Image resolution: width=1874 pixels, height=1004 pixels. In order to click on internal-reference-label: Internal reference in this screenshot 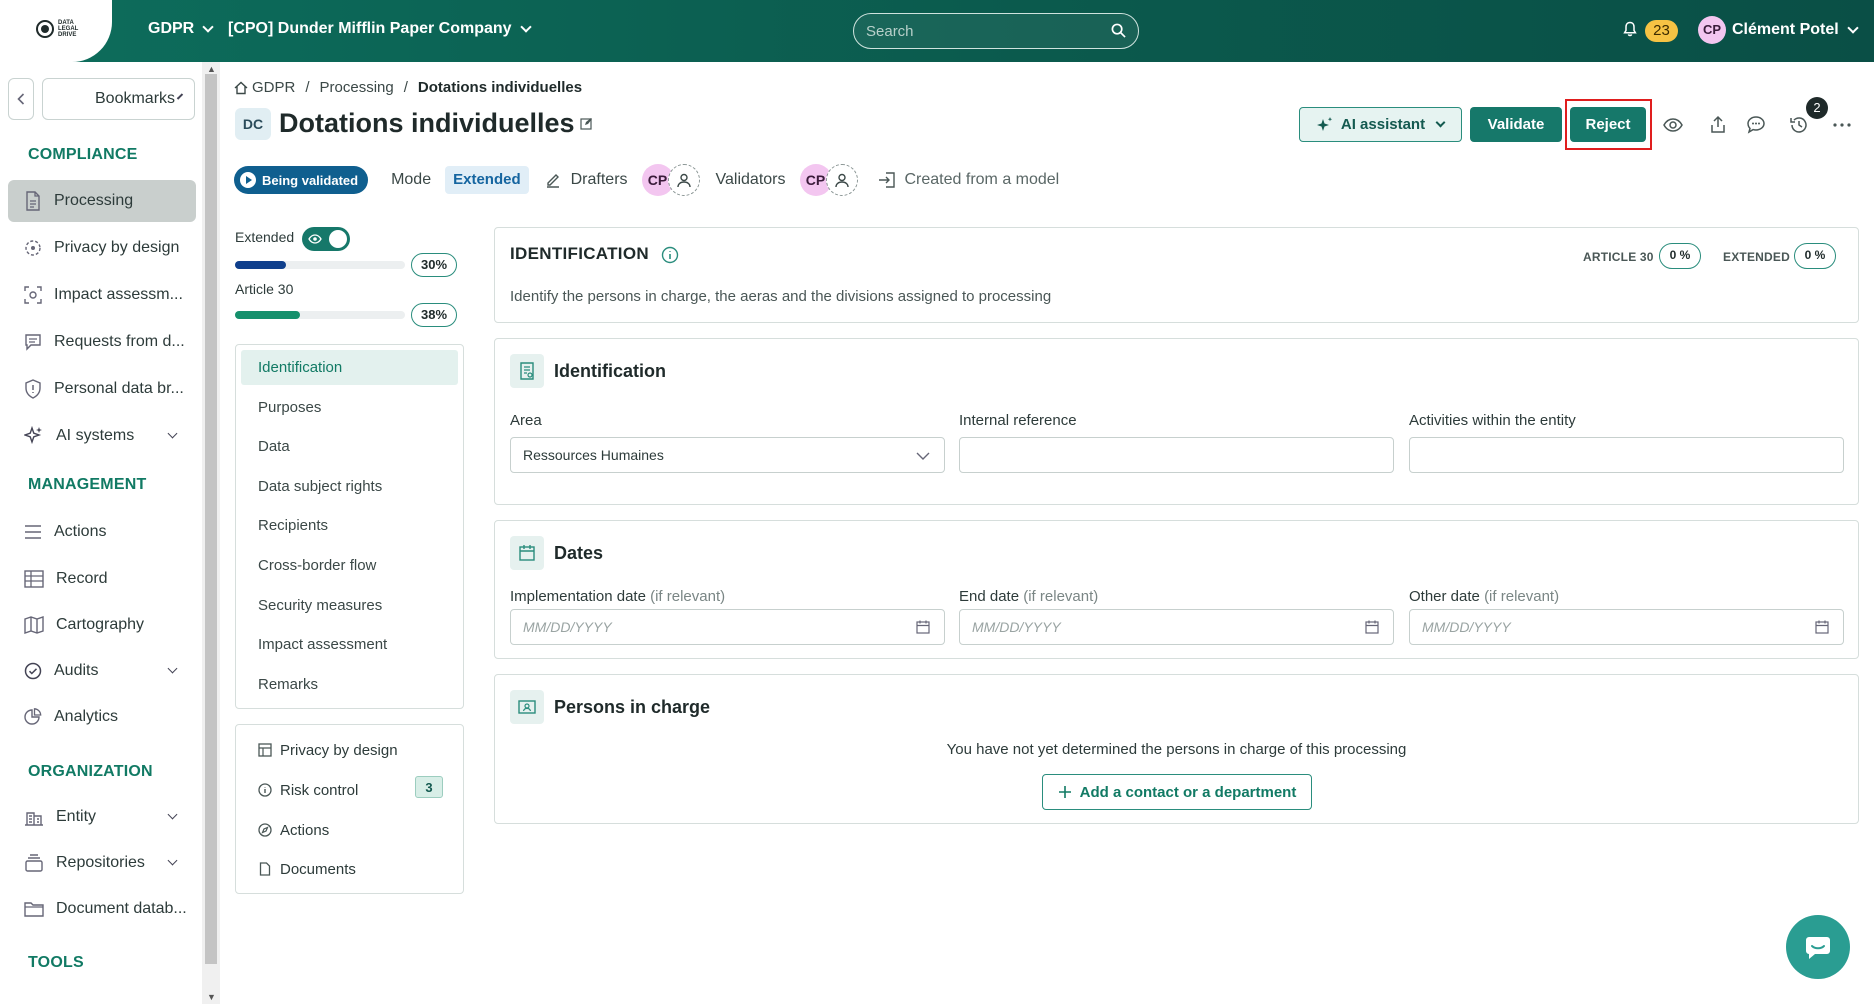, I will do `click(1018, 420)`.